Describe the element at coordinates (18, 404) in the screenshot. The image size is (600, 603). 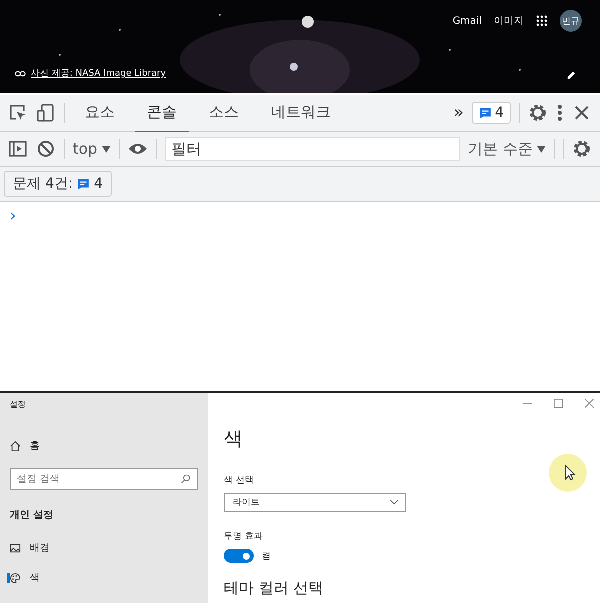
I see `window-title: 설정` at that location.